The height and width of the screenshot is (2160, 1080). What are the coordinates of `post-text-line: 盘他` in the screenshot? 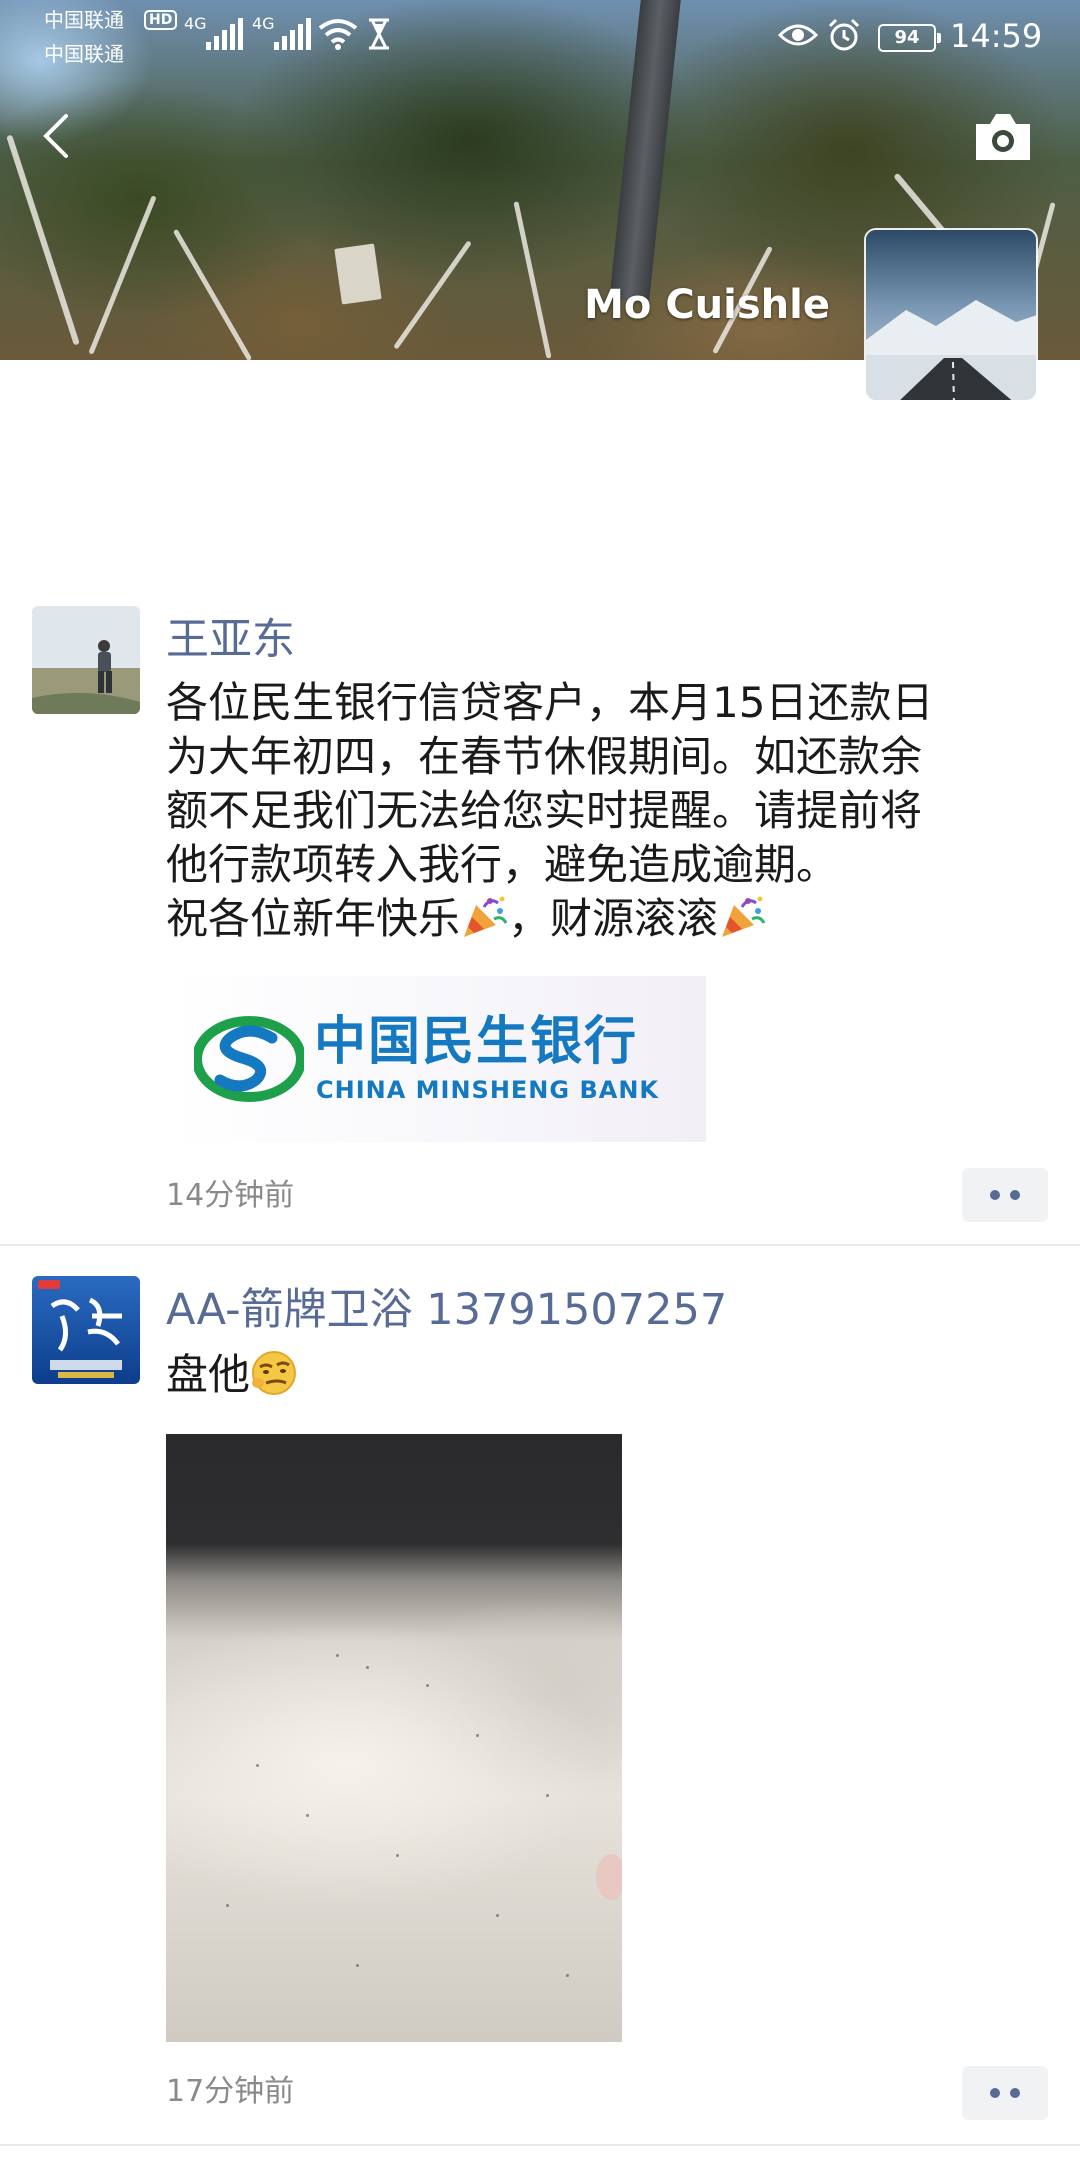 It's located at (208, 1374).